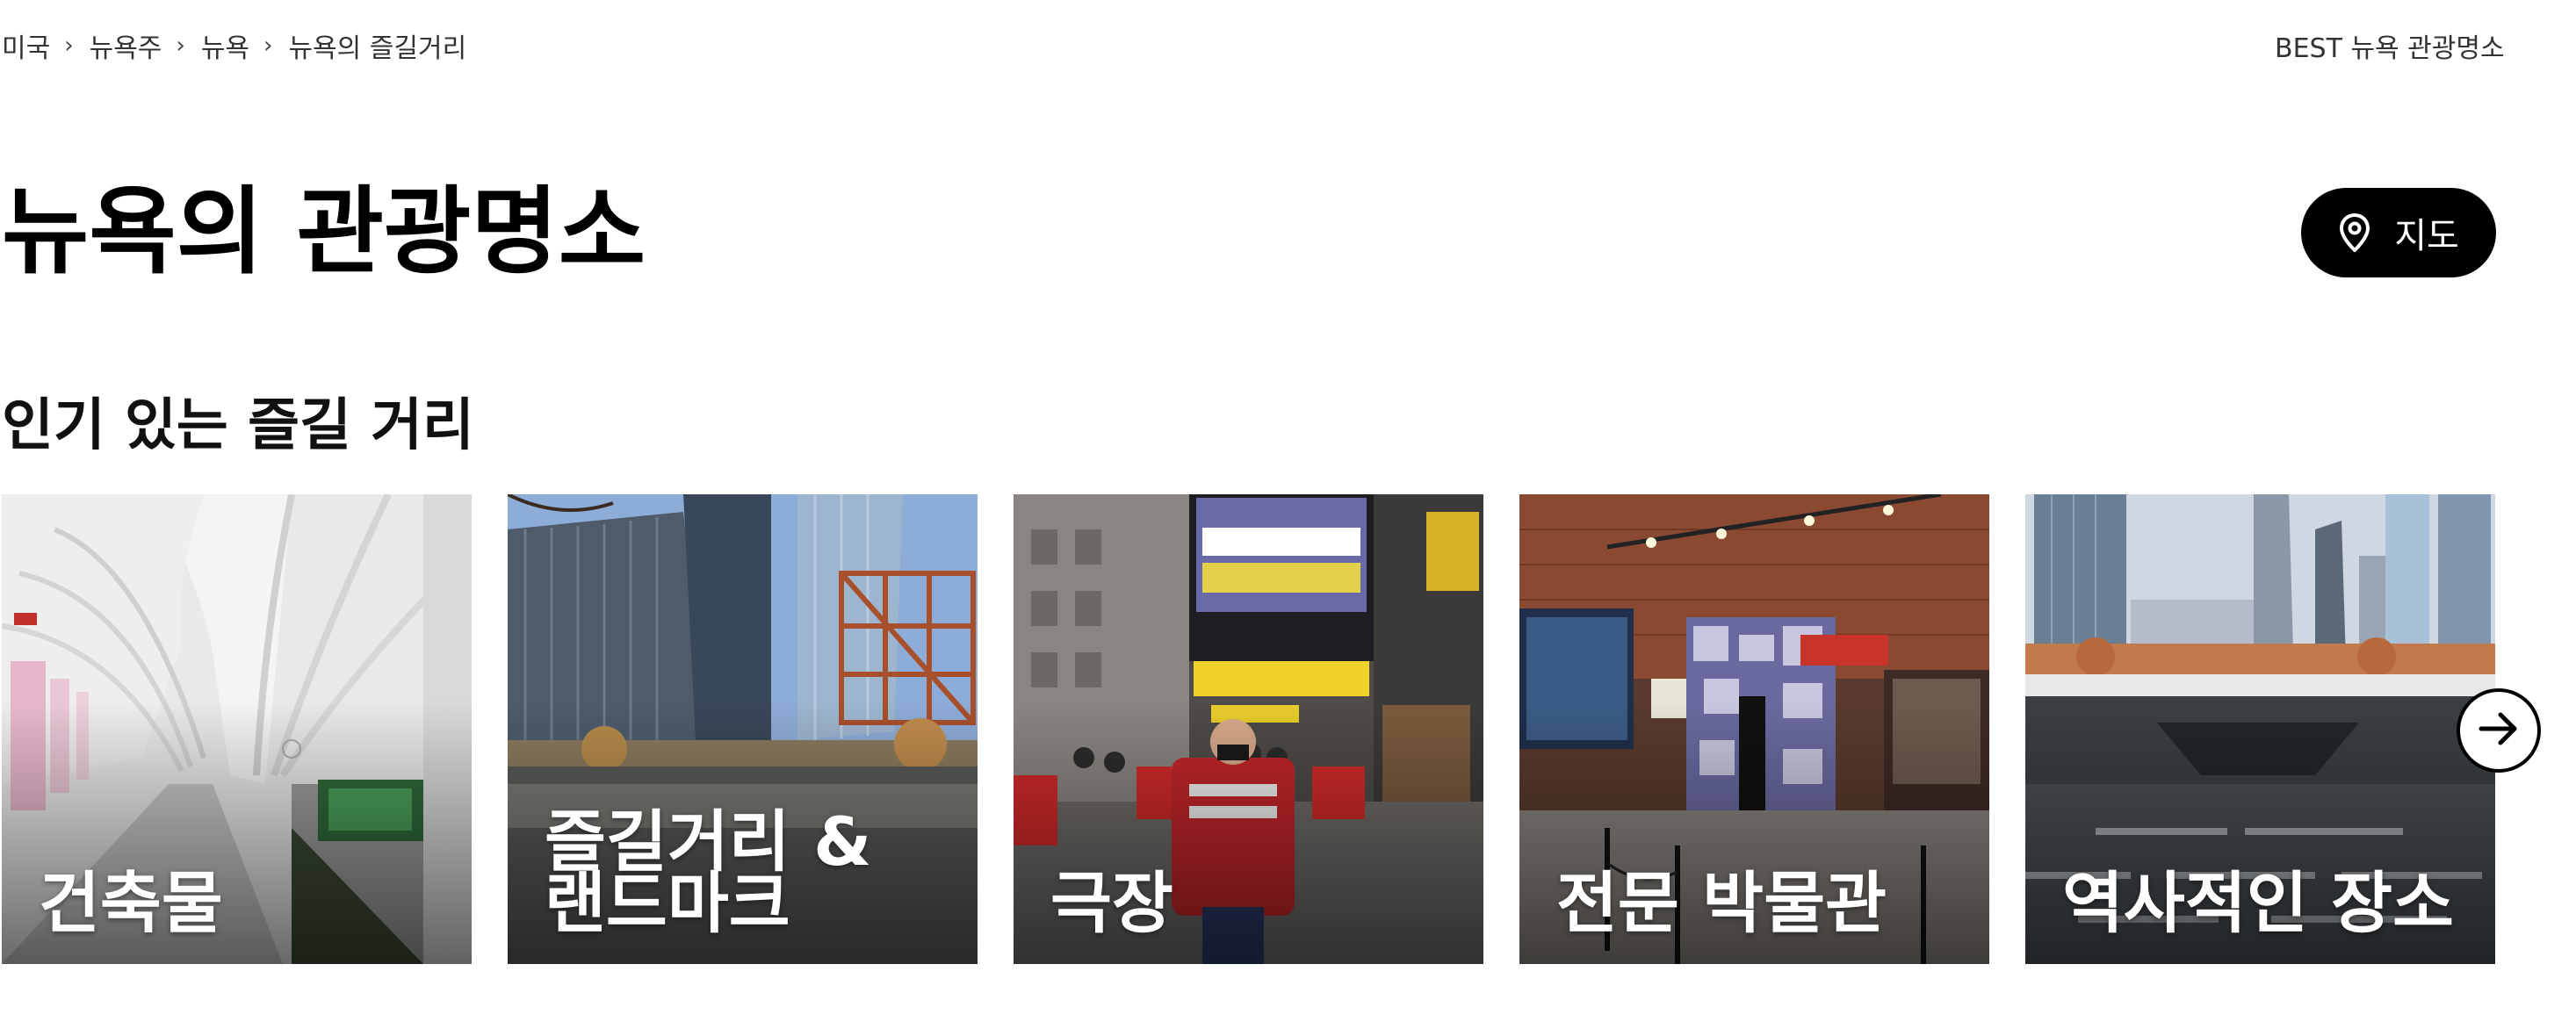 This screenshot has width=2576, height=1029. I want to click on card-label: 극장, so click(1111, 903).